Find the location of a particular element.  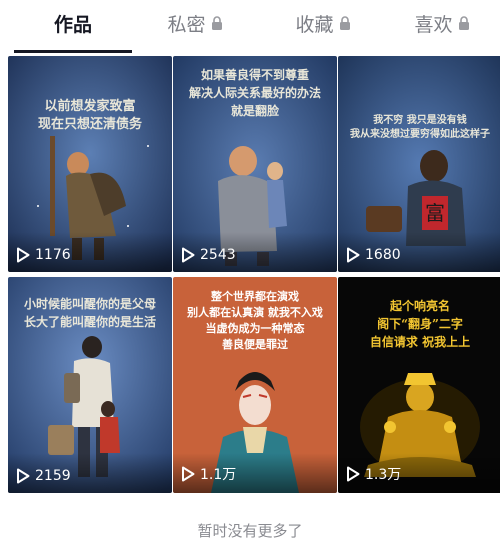

play-count: 2159 is located at coordinates (43, 476).